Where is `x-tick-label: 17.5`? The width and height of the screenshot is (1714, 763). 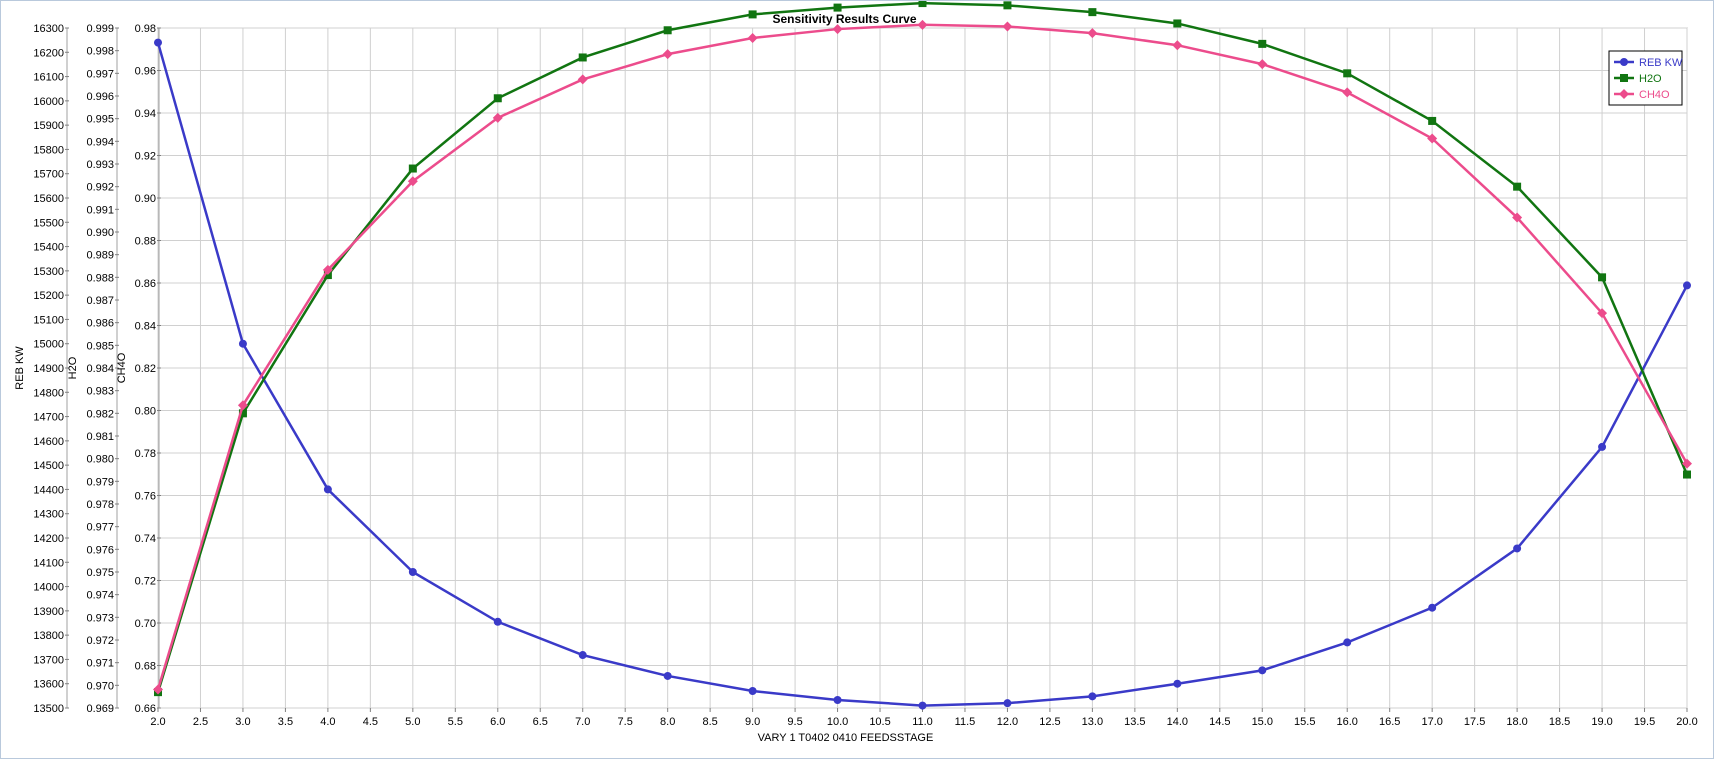
x-tick-label: 17.5 is located at coordinates (1474, 722).